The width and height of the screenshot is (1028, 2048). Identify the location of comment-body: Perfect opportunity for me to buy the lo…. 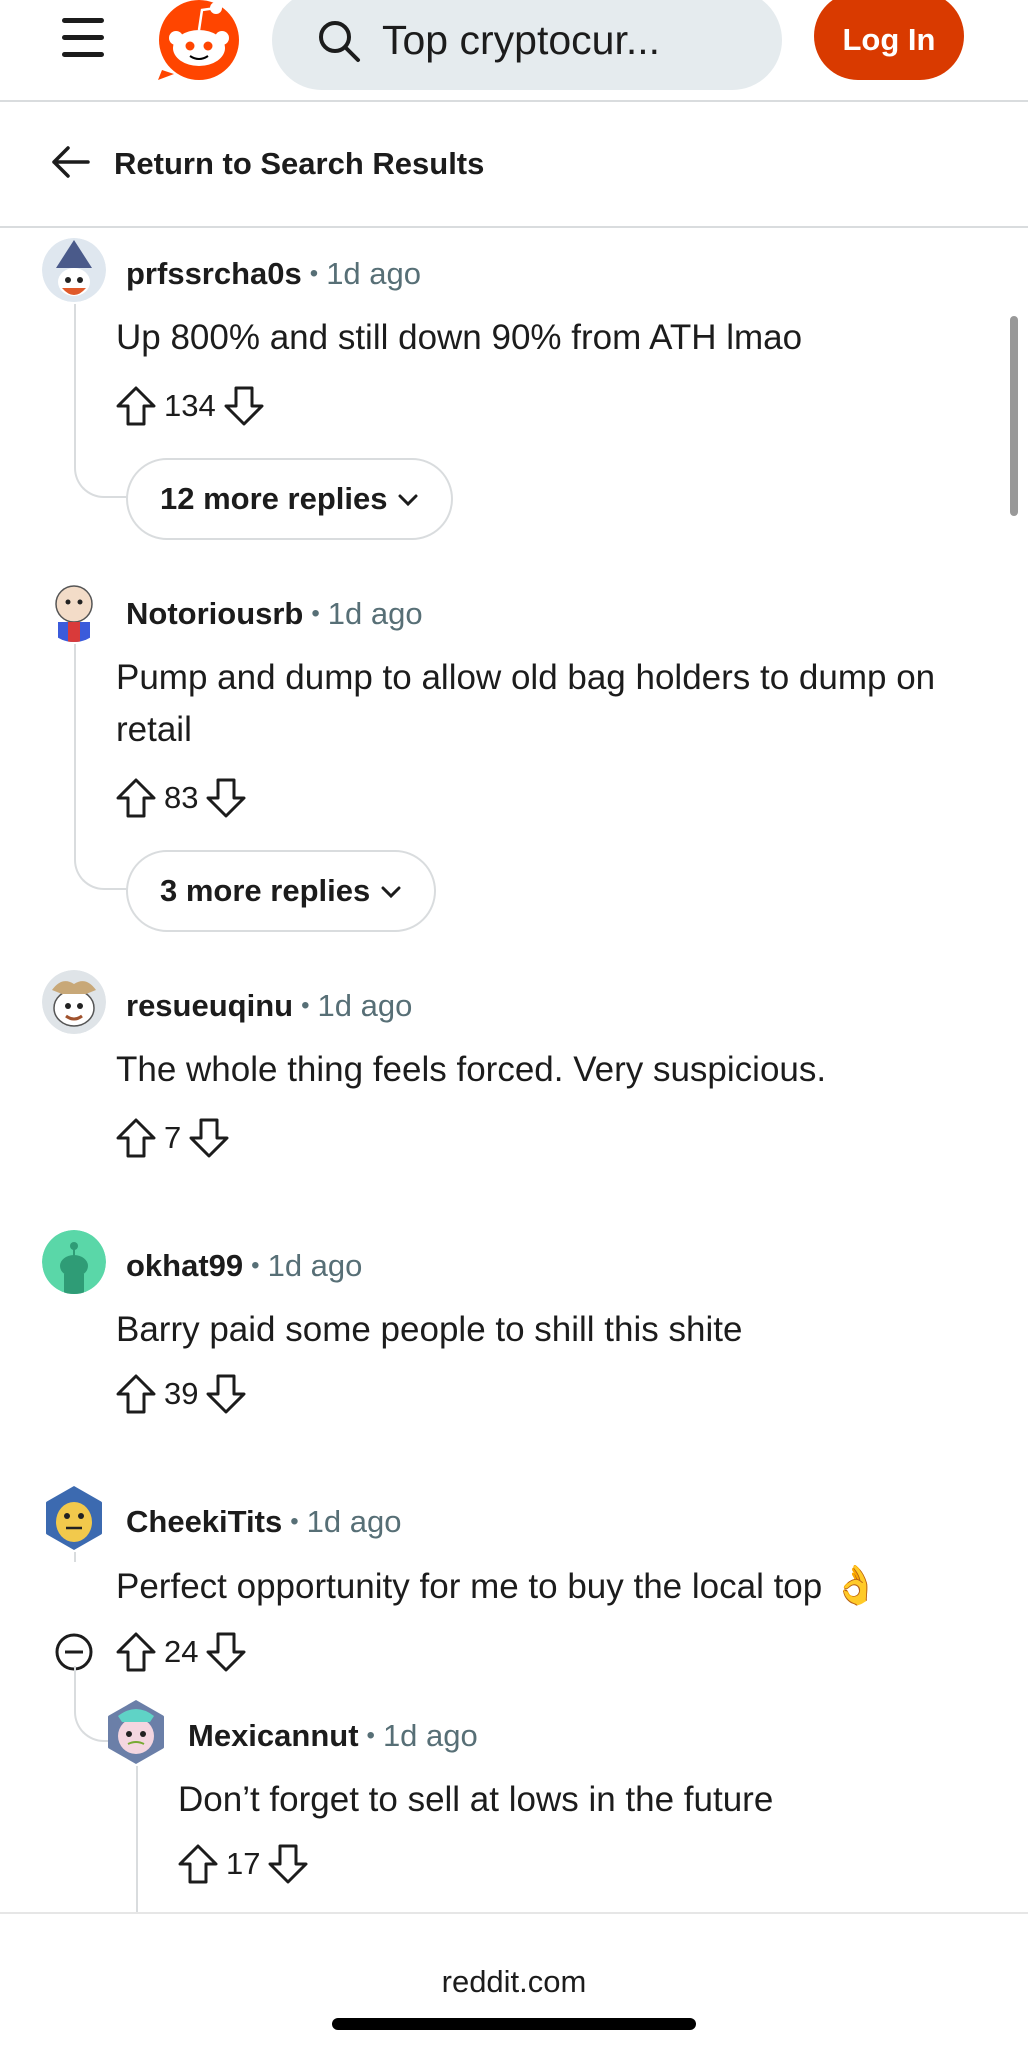
(556, 1586).